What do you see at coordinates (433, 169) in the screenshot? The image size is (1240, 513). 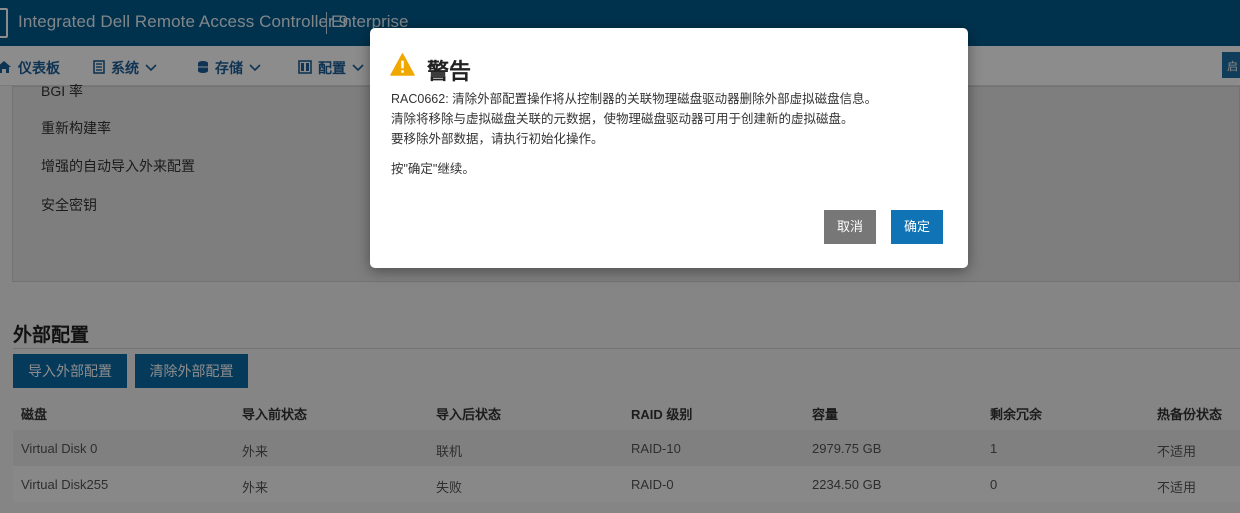 I see `dialog-prompt: 按"确定"继续。` at bounding box center [433, 169].